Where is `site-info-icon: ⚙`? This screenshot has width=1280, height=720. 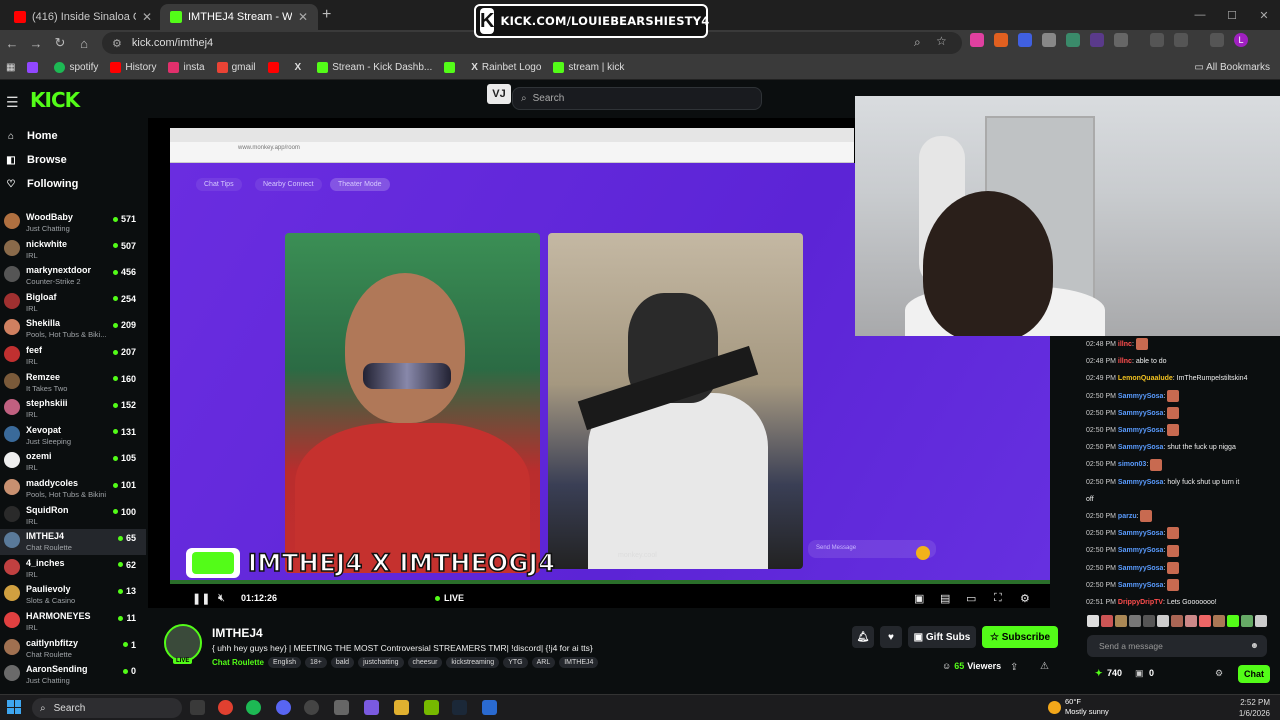 site-info-icon: ⚙ is located at coordinates (117, 43).